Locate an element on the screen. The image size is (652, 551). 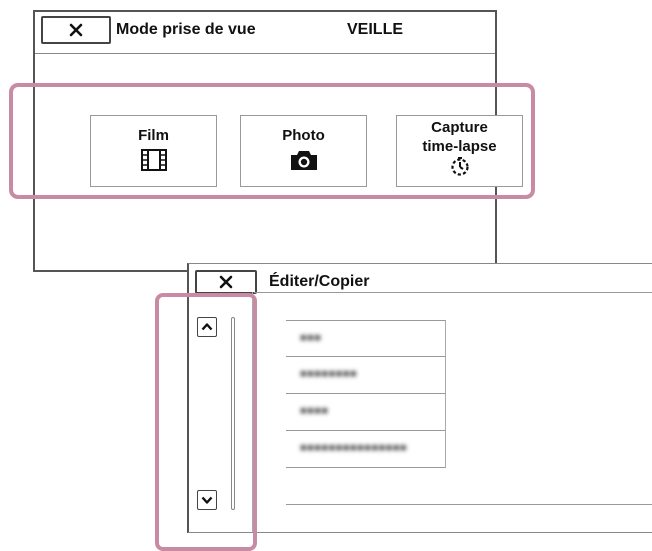
scroll-down-button is located at coordinates (207, 500).